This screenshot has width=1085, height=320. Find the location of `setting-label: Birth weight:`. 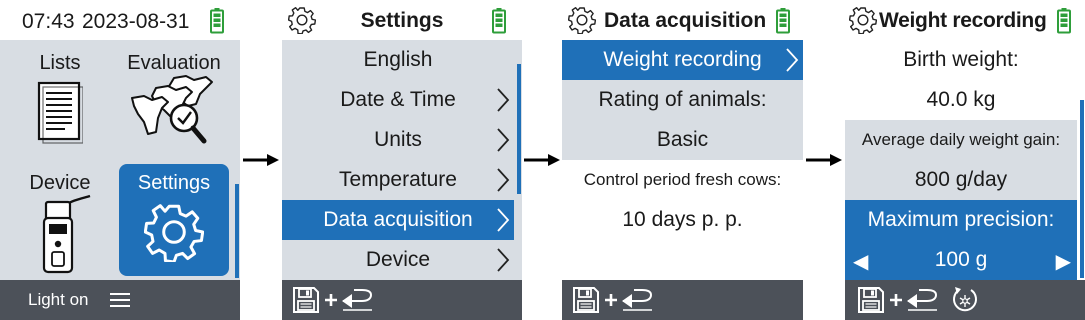

setting-label: Birth weight: is located at coordinates (961, 59).